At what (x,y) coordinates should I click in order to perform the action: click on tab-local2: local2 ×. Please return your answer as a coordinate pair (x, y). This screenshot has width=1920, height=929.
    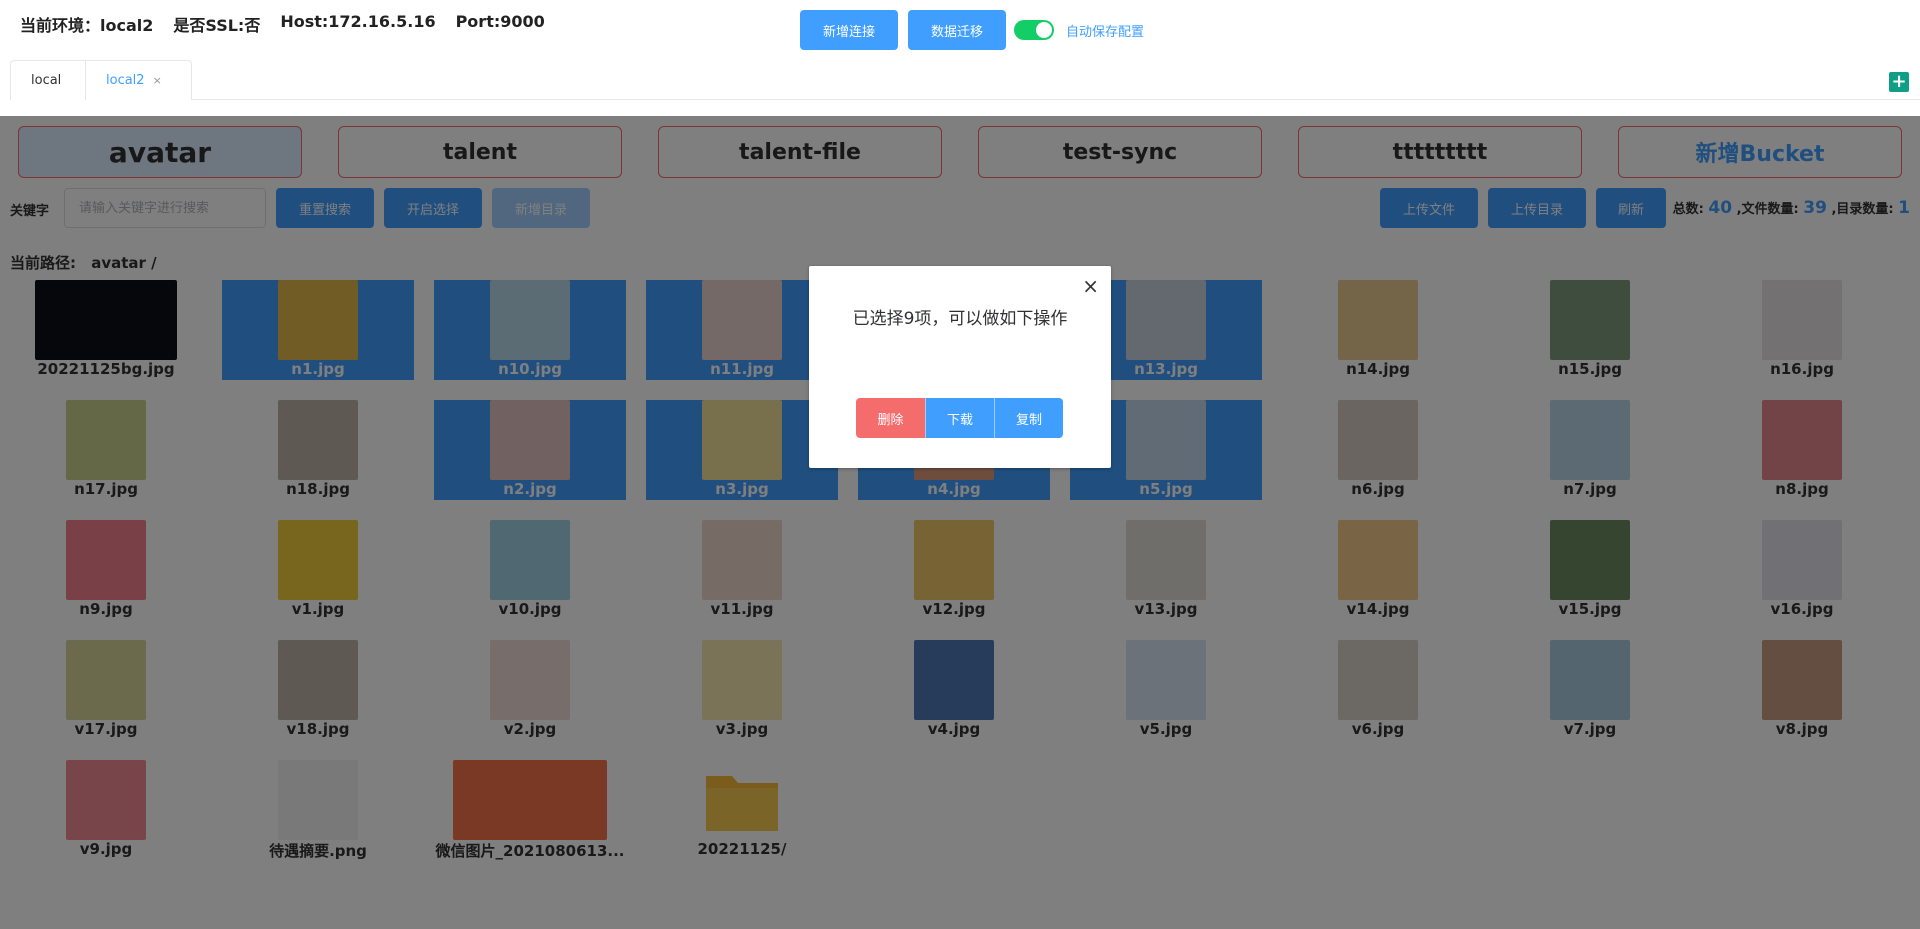
    Looking at the image, I should click on (138, 80).